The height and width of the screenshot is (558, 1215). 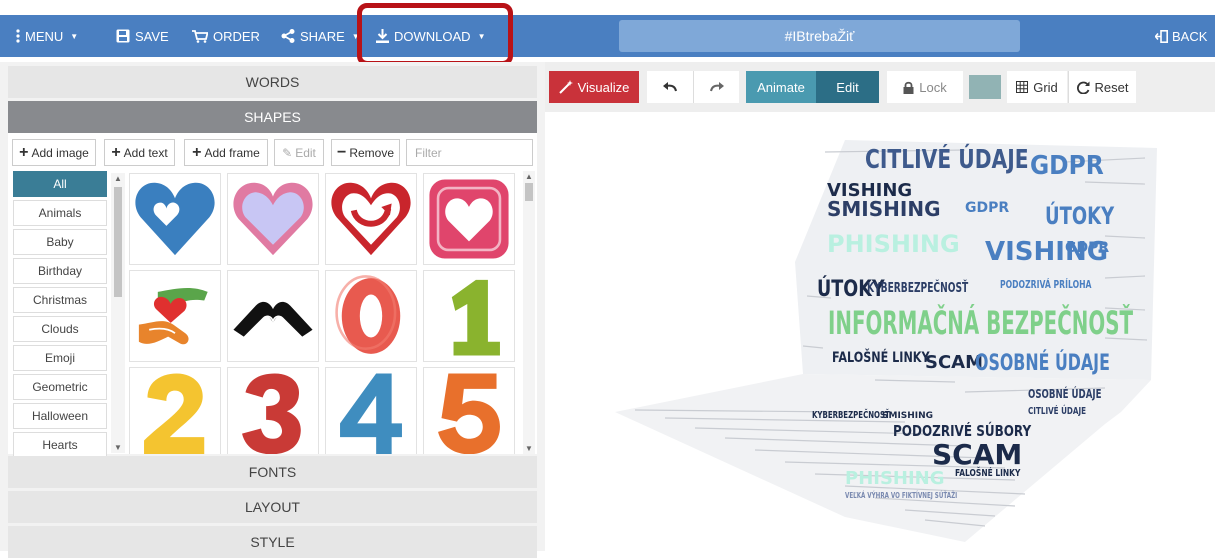 What do you see at coordinates (1022, 87) in the screenshot?
I see `grid-icon` at bounding box center [1022, 87].